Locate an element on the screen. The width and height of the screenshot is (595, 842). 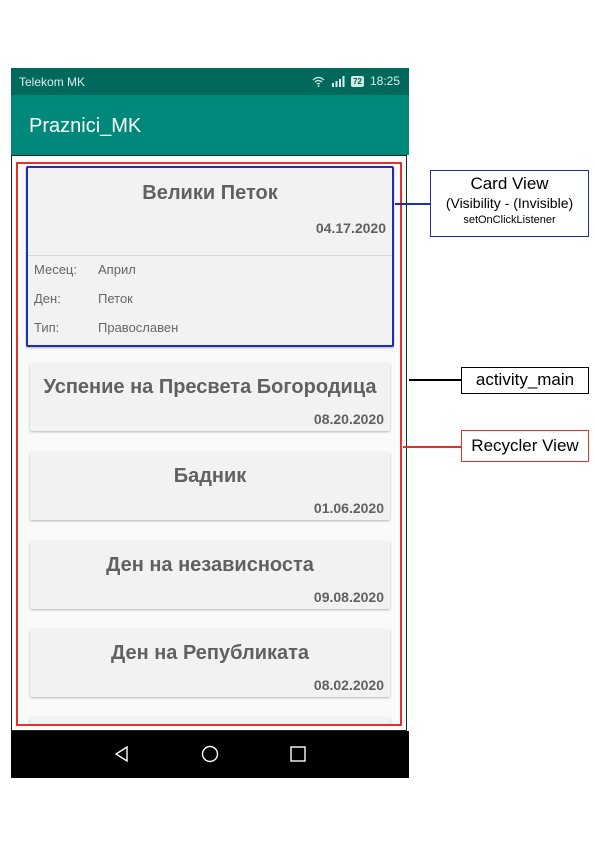
card-title: Успение на Пресвета Богородица is located at coordinates (210, 387).